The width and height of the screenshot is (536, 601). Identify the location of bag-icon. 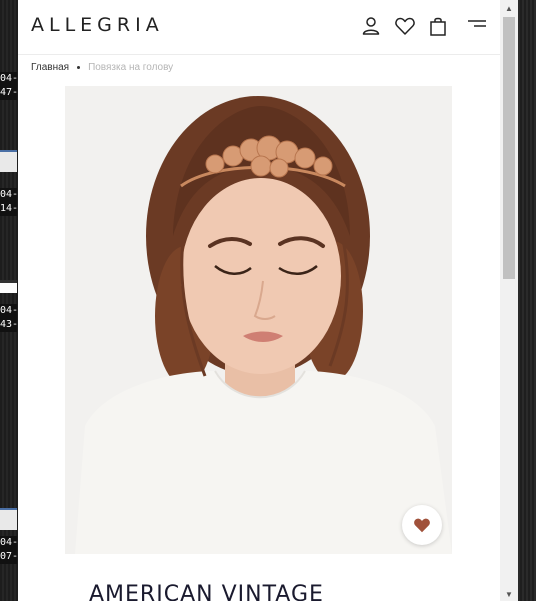
(438, 26).